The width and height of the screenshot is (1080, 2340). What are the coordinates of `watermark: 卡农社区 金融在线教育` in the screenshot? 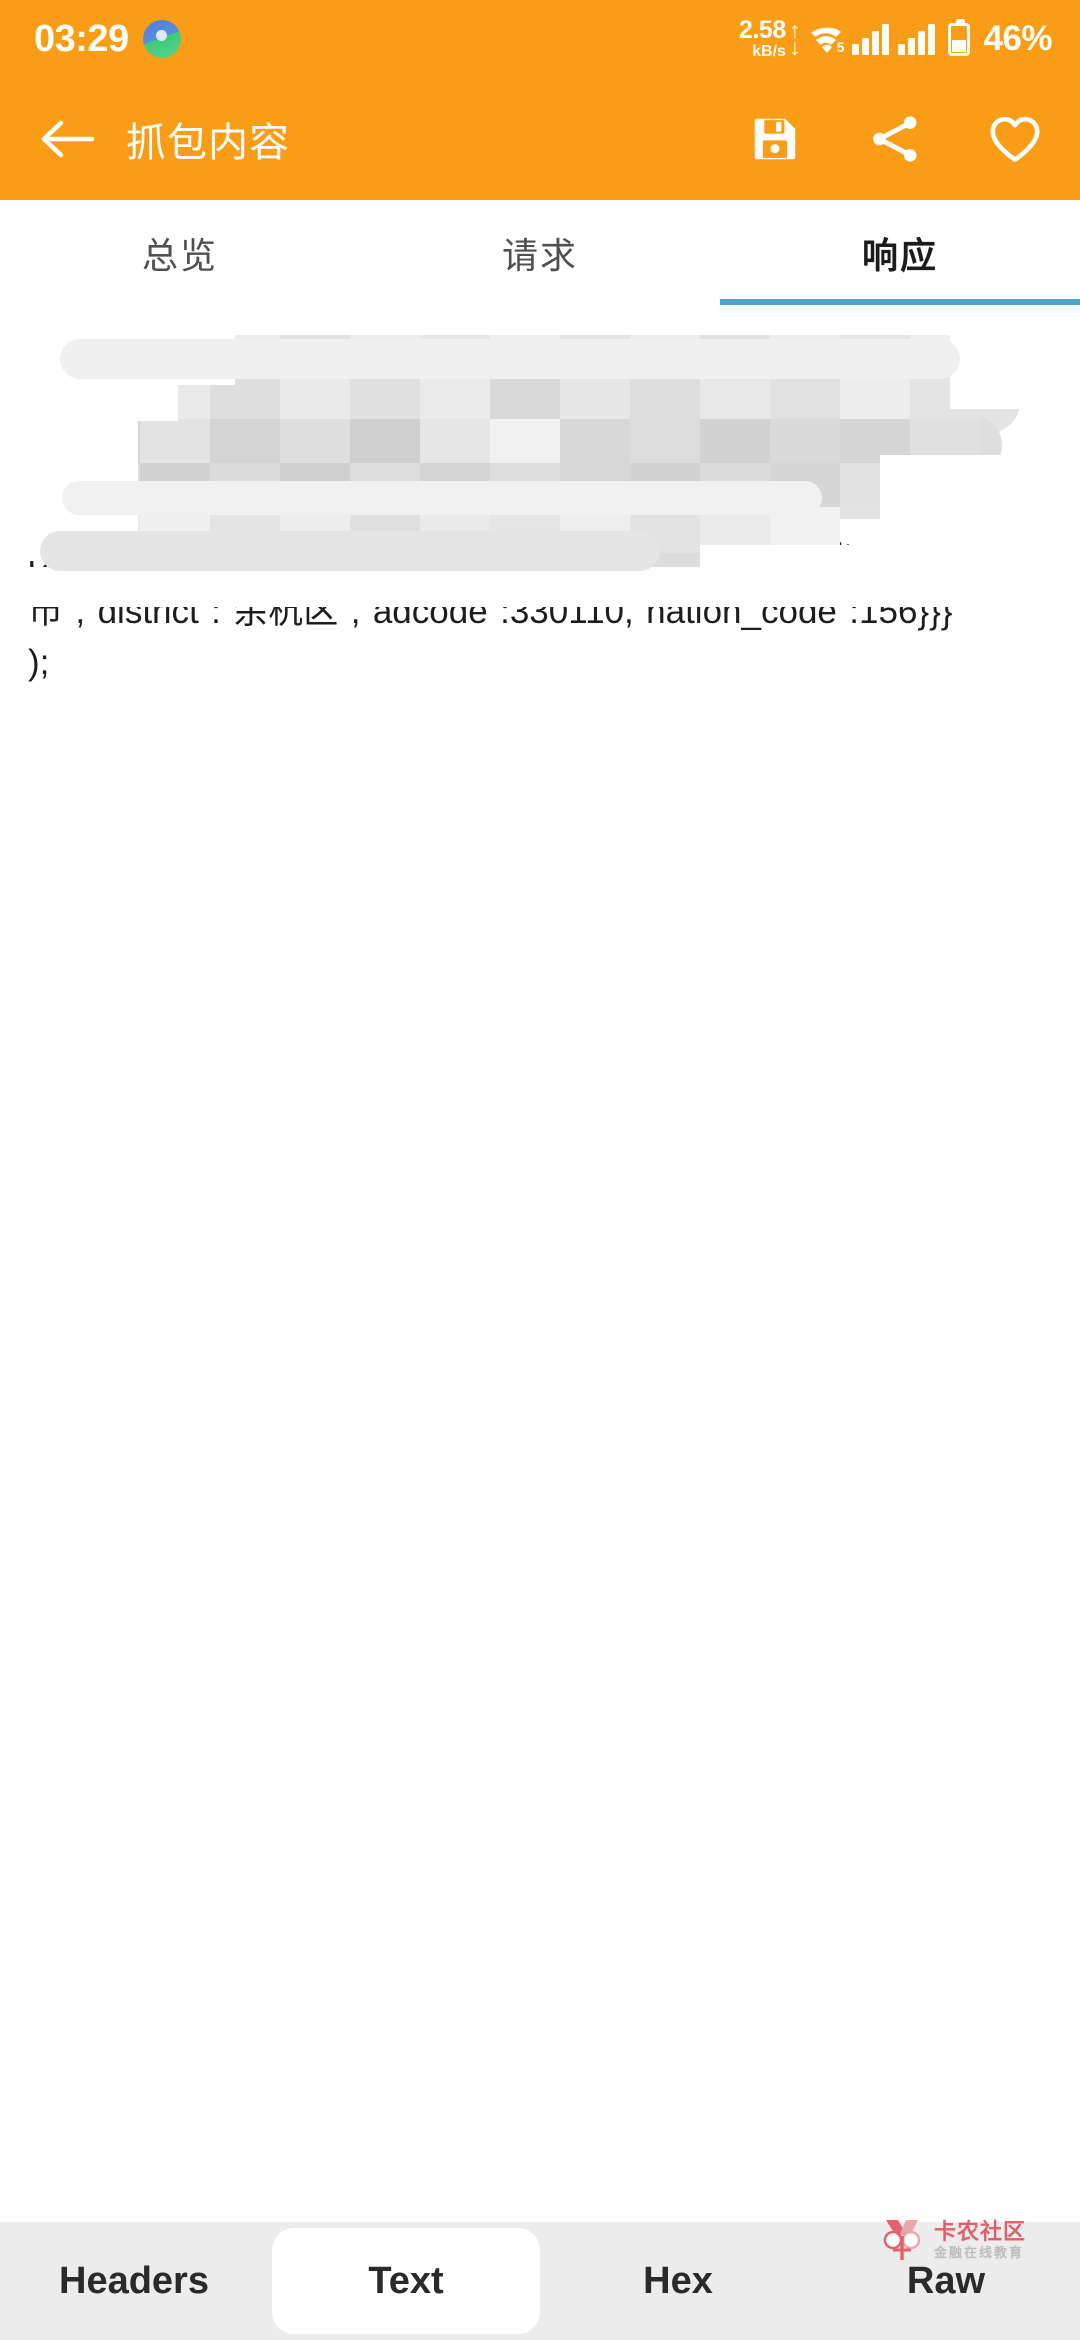 It's located at (971, 2240).